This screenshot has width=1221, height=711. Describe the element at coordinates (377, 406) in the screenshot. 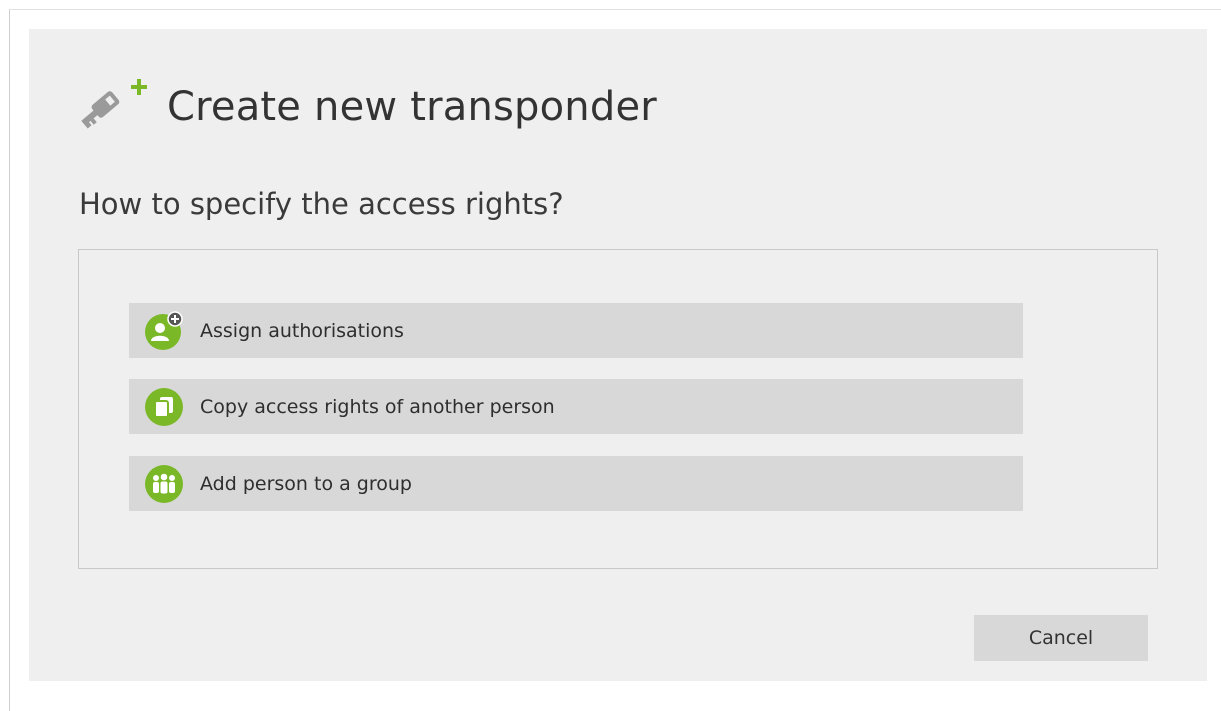

I see `option-label: Copy access rights of another person` at that location.